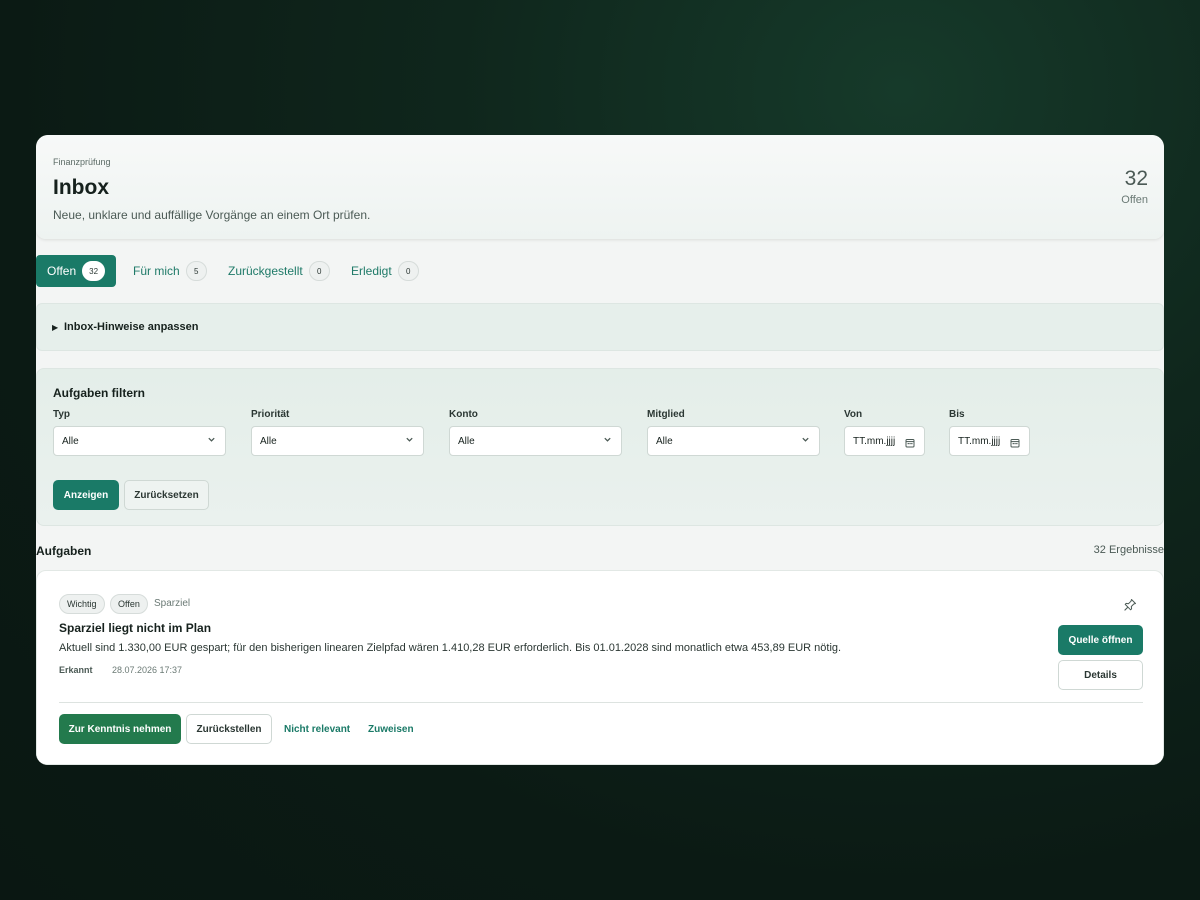 This screenshot has height=900, width=1200. I want to click on card-divider, so click(601, 702).